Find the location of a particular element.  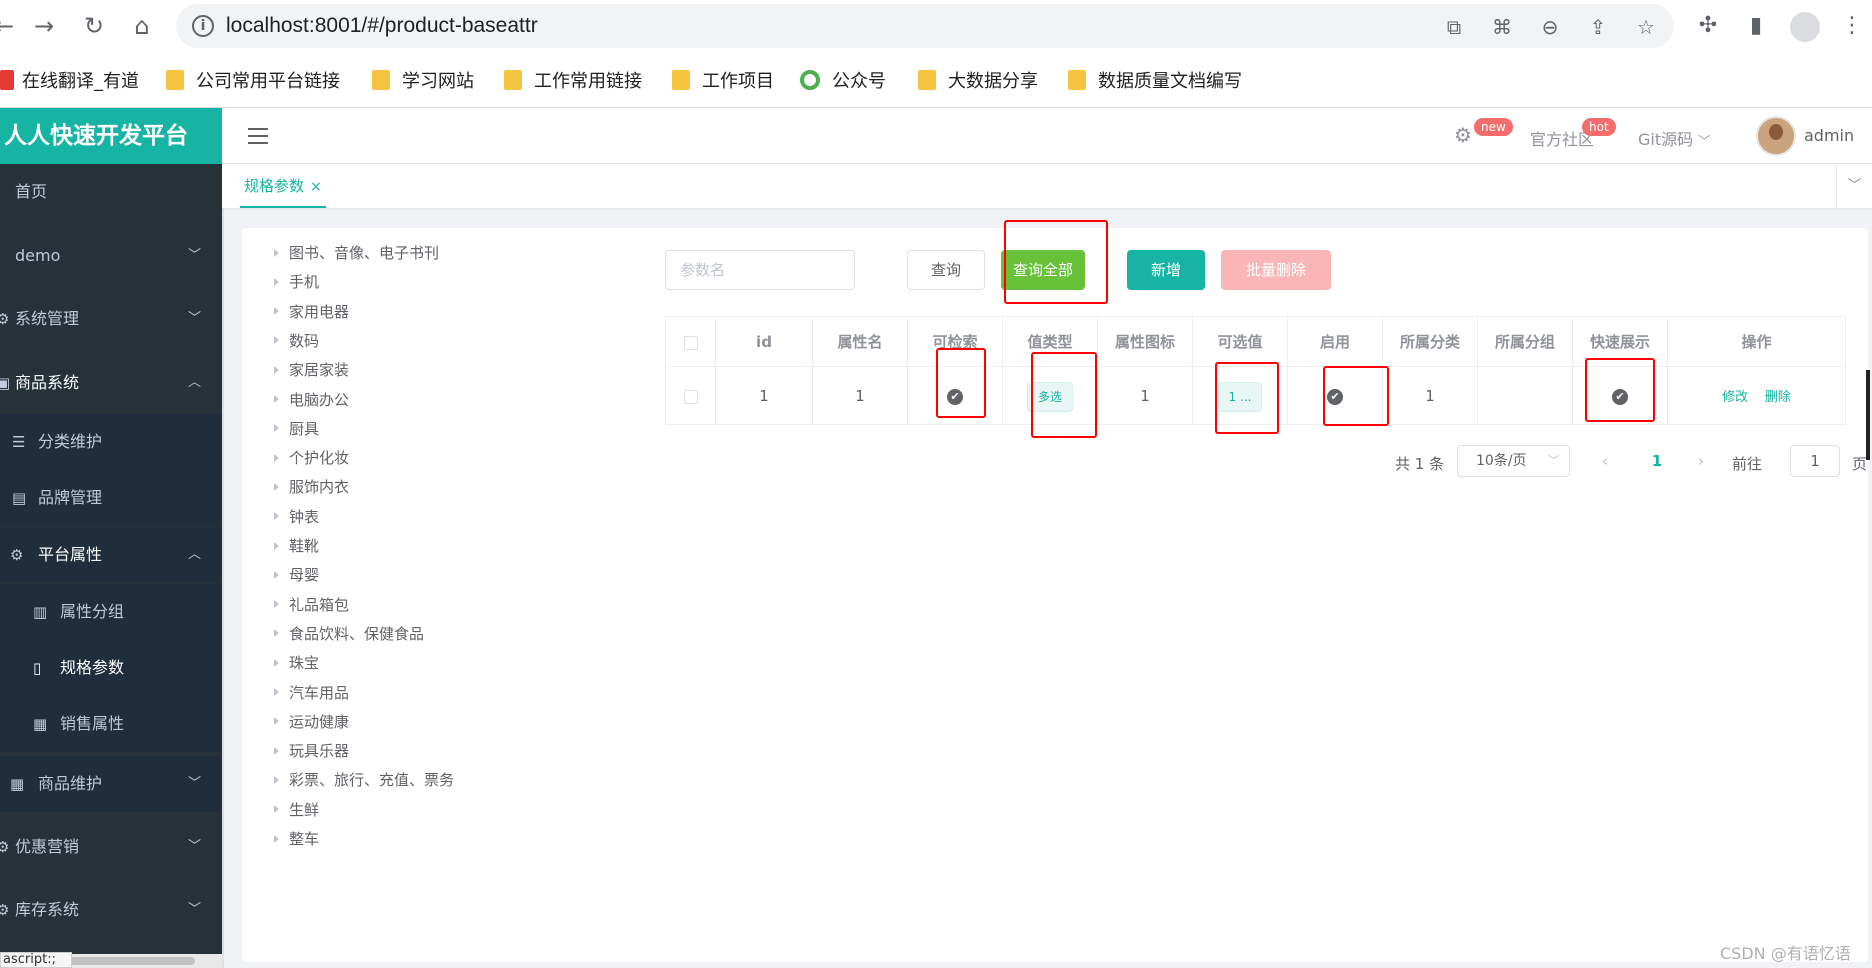

bookmark-item: 在线翻译_有道 is located at coordinates (69, 80).